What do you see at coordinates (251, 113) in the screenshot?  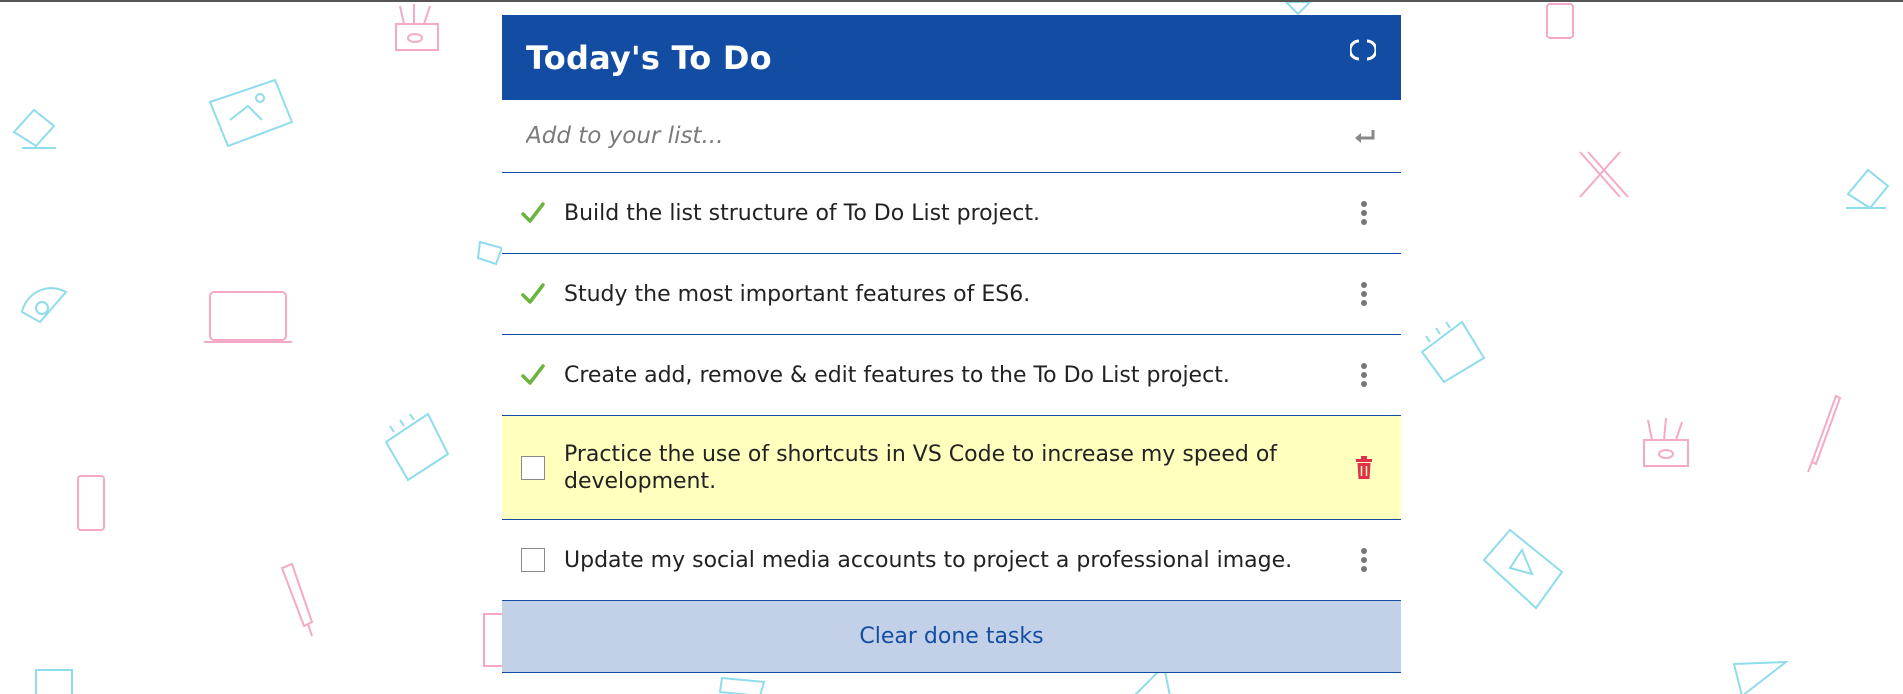 I see `drawing-board-icon` at bounding box center [251, 113].